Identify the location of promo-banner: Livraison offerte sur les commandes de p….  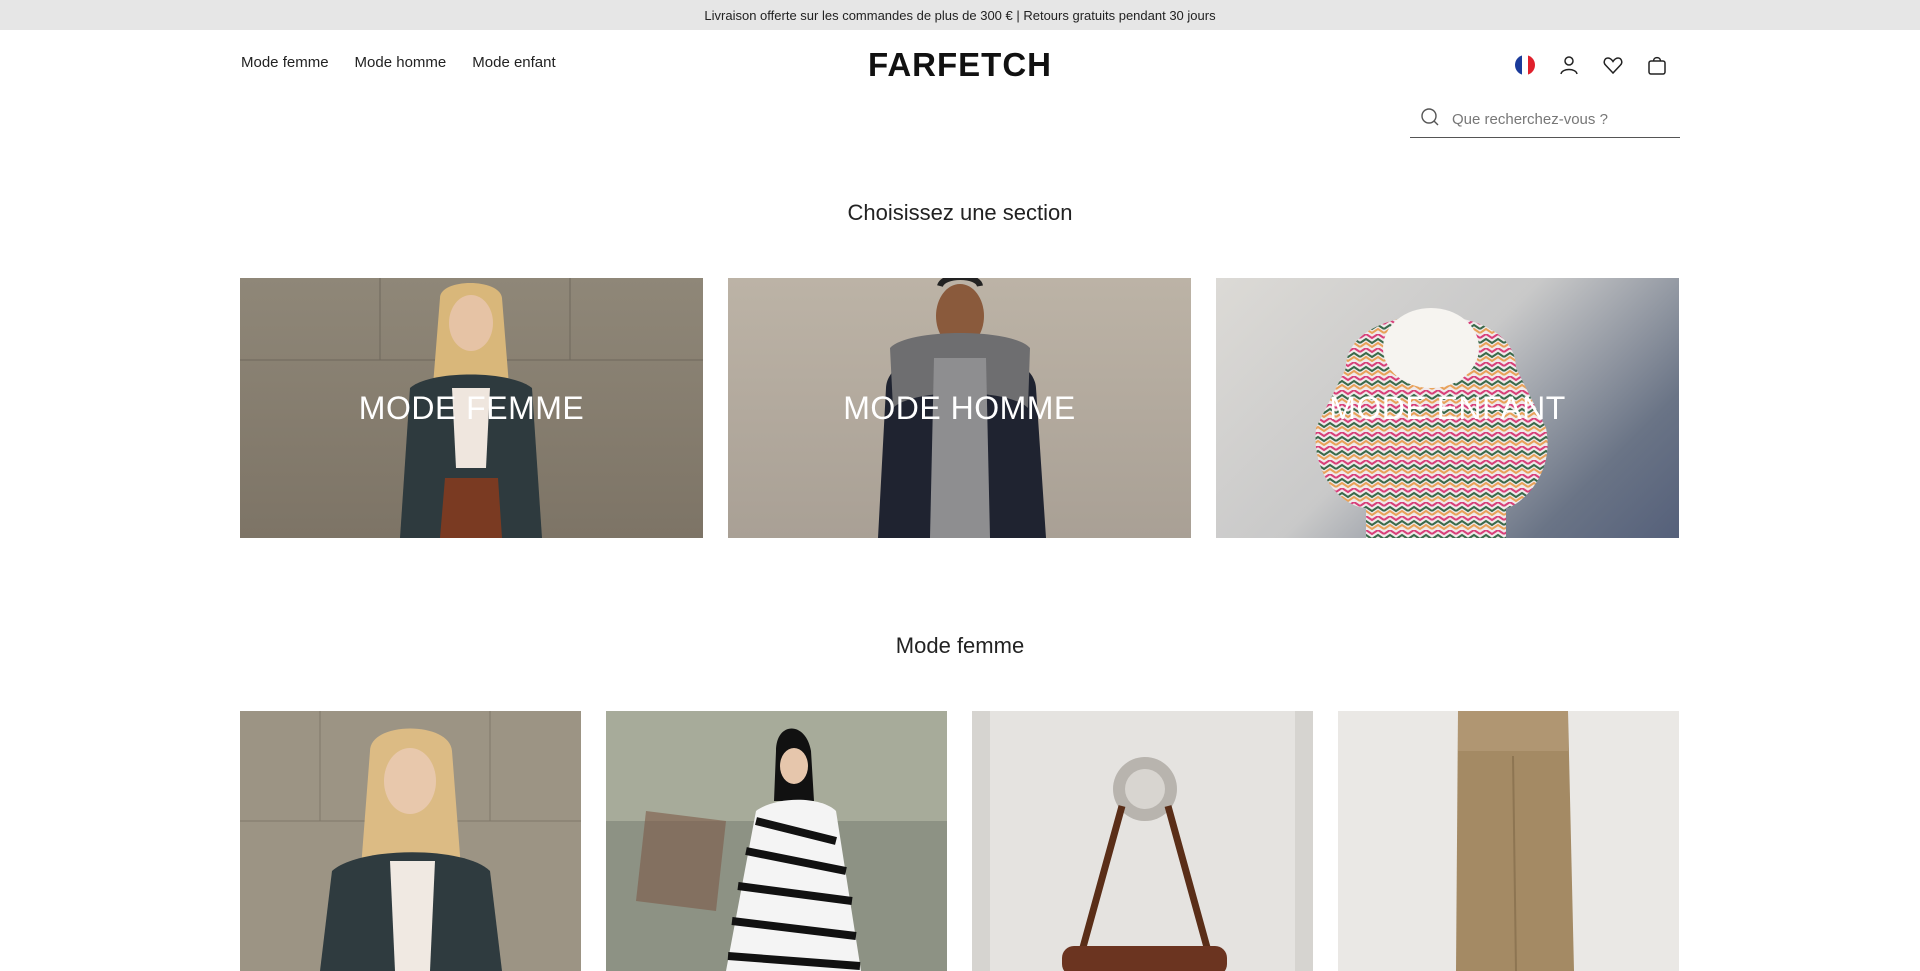
(960, 15).